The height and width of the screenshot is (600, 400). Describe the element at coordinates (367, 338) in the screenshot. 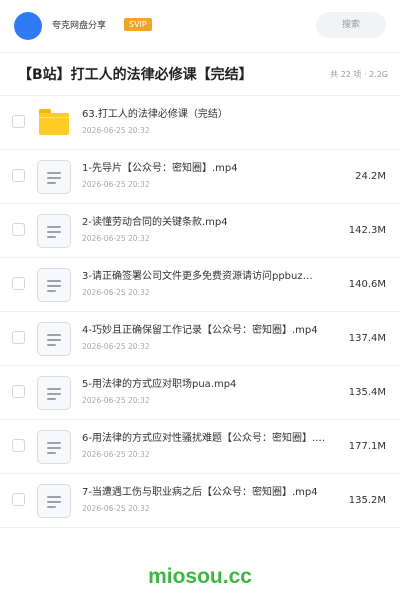

I see `file-size: 137.4M` at that location.